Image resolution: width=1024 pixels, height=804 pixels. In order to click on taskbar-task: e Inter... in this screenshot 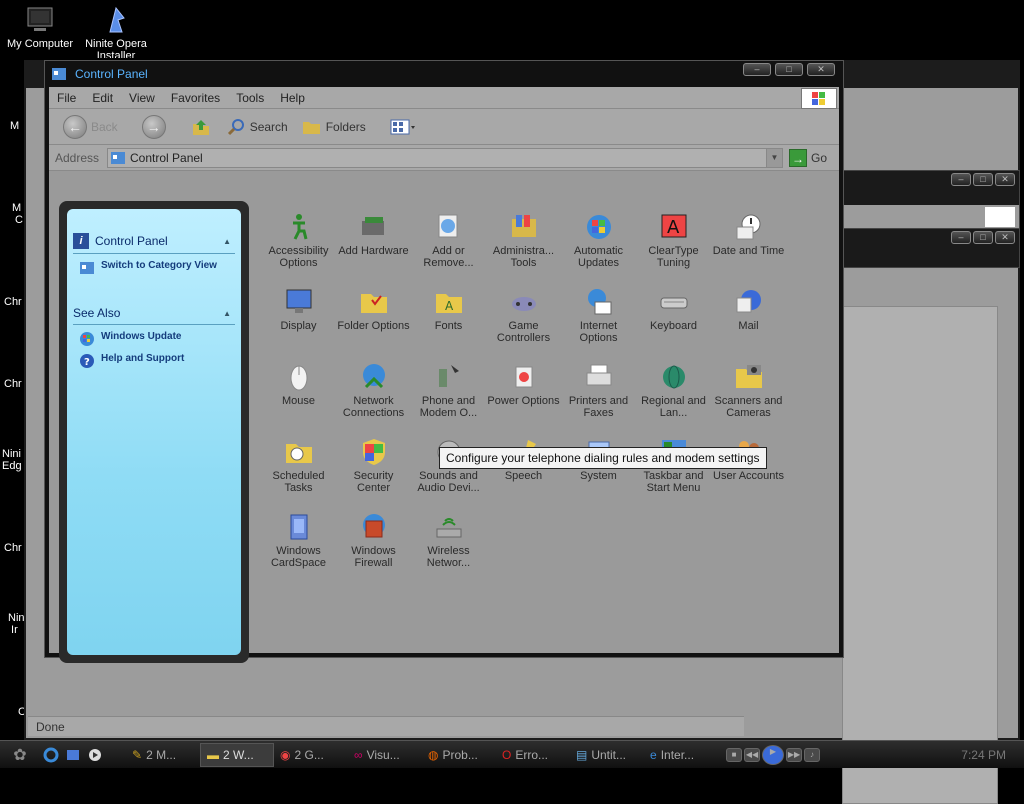, I will do `click(681, 755)`.